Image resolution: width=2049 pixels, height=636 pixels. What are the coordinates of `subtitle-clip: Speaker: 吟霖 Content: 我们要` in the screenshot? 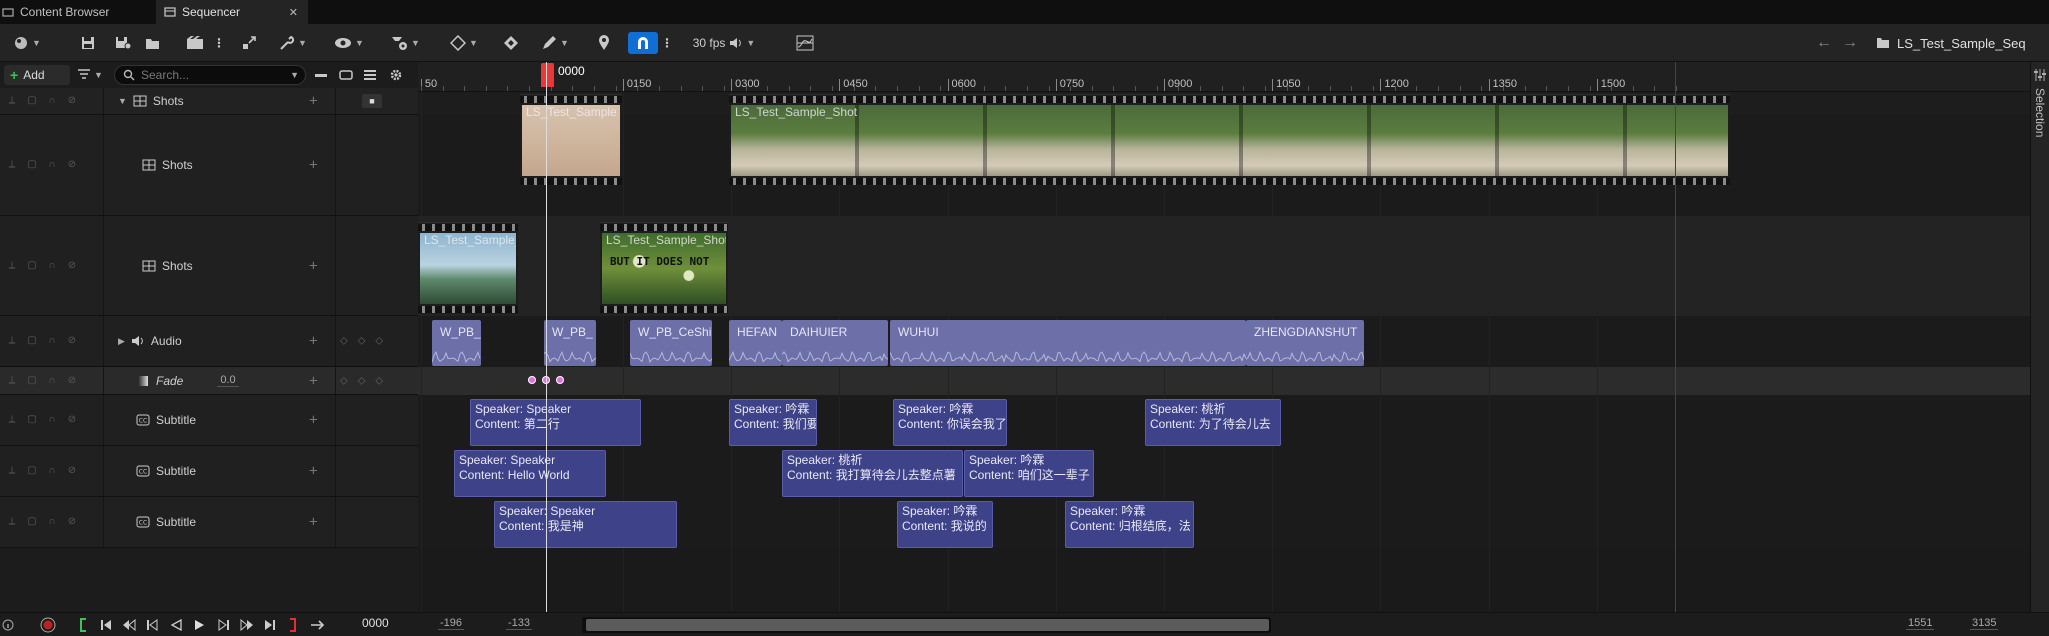 It's located at (773, 422).